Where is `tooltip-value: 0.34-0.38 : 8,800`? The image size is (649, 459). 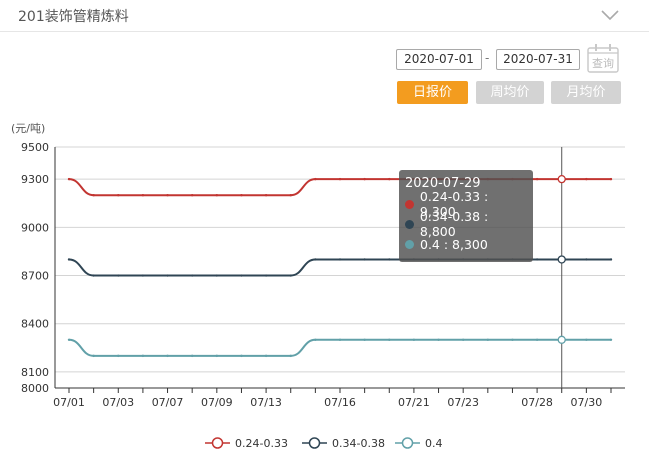
tooltip-value: 0.34-0.38 : 8,800 is located at coordinates (454, 224).